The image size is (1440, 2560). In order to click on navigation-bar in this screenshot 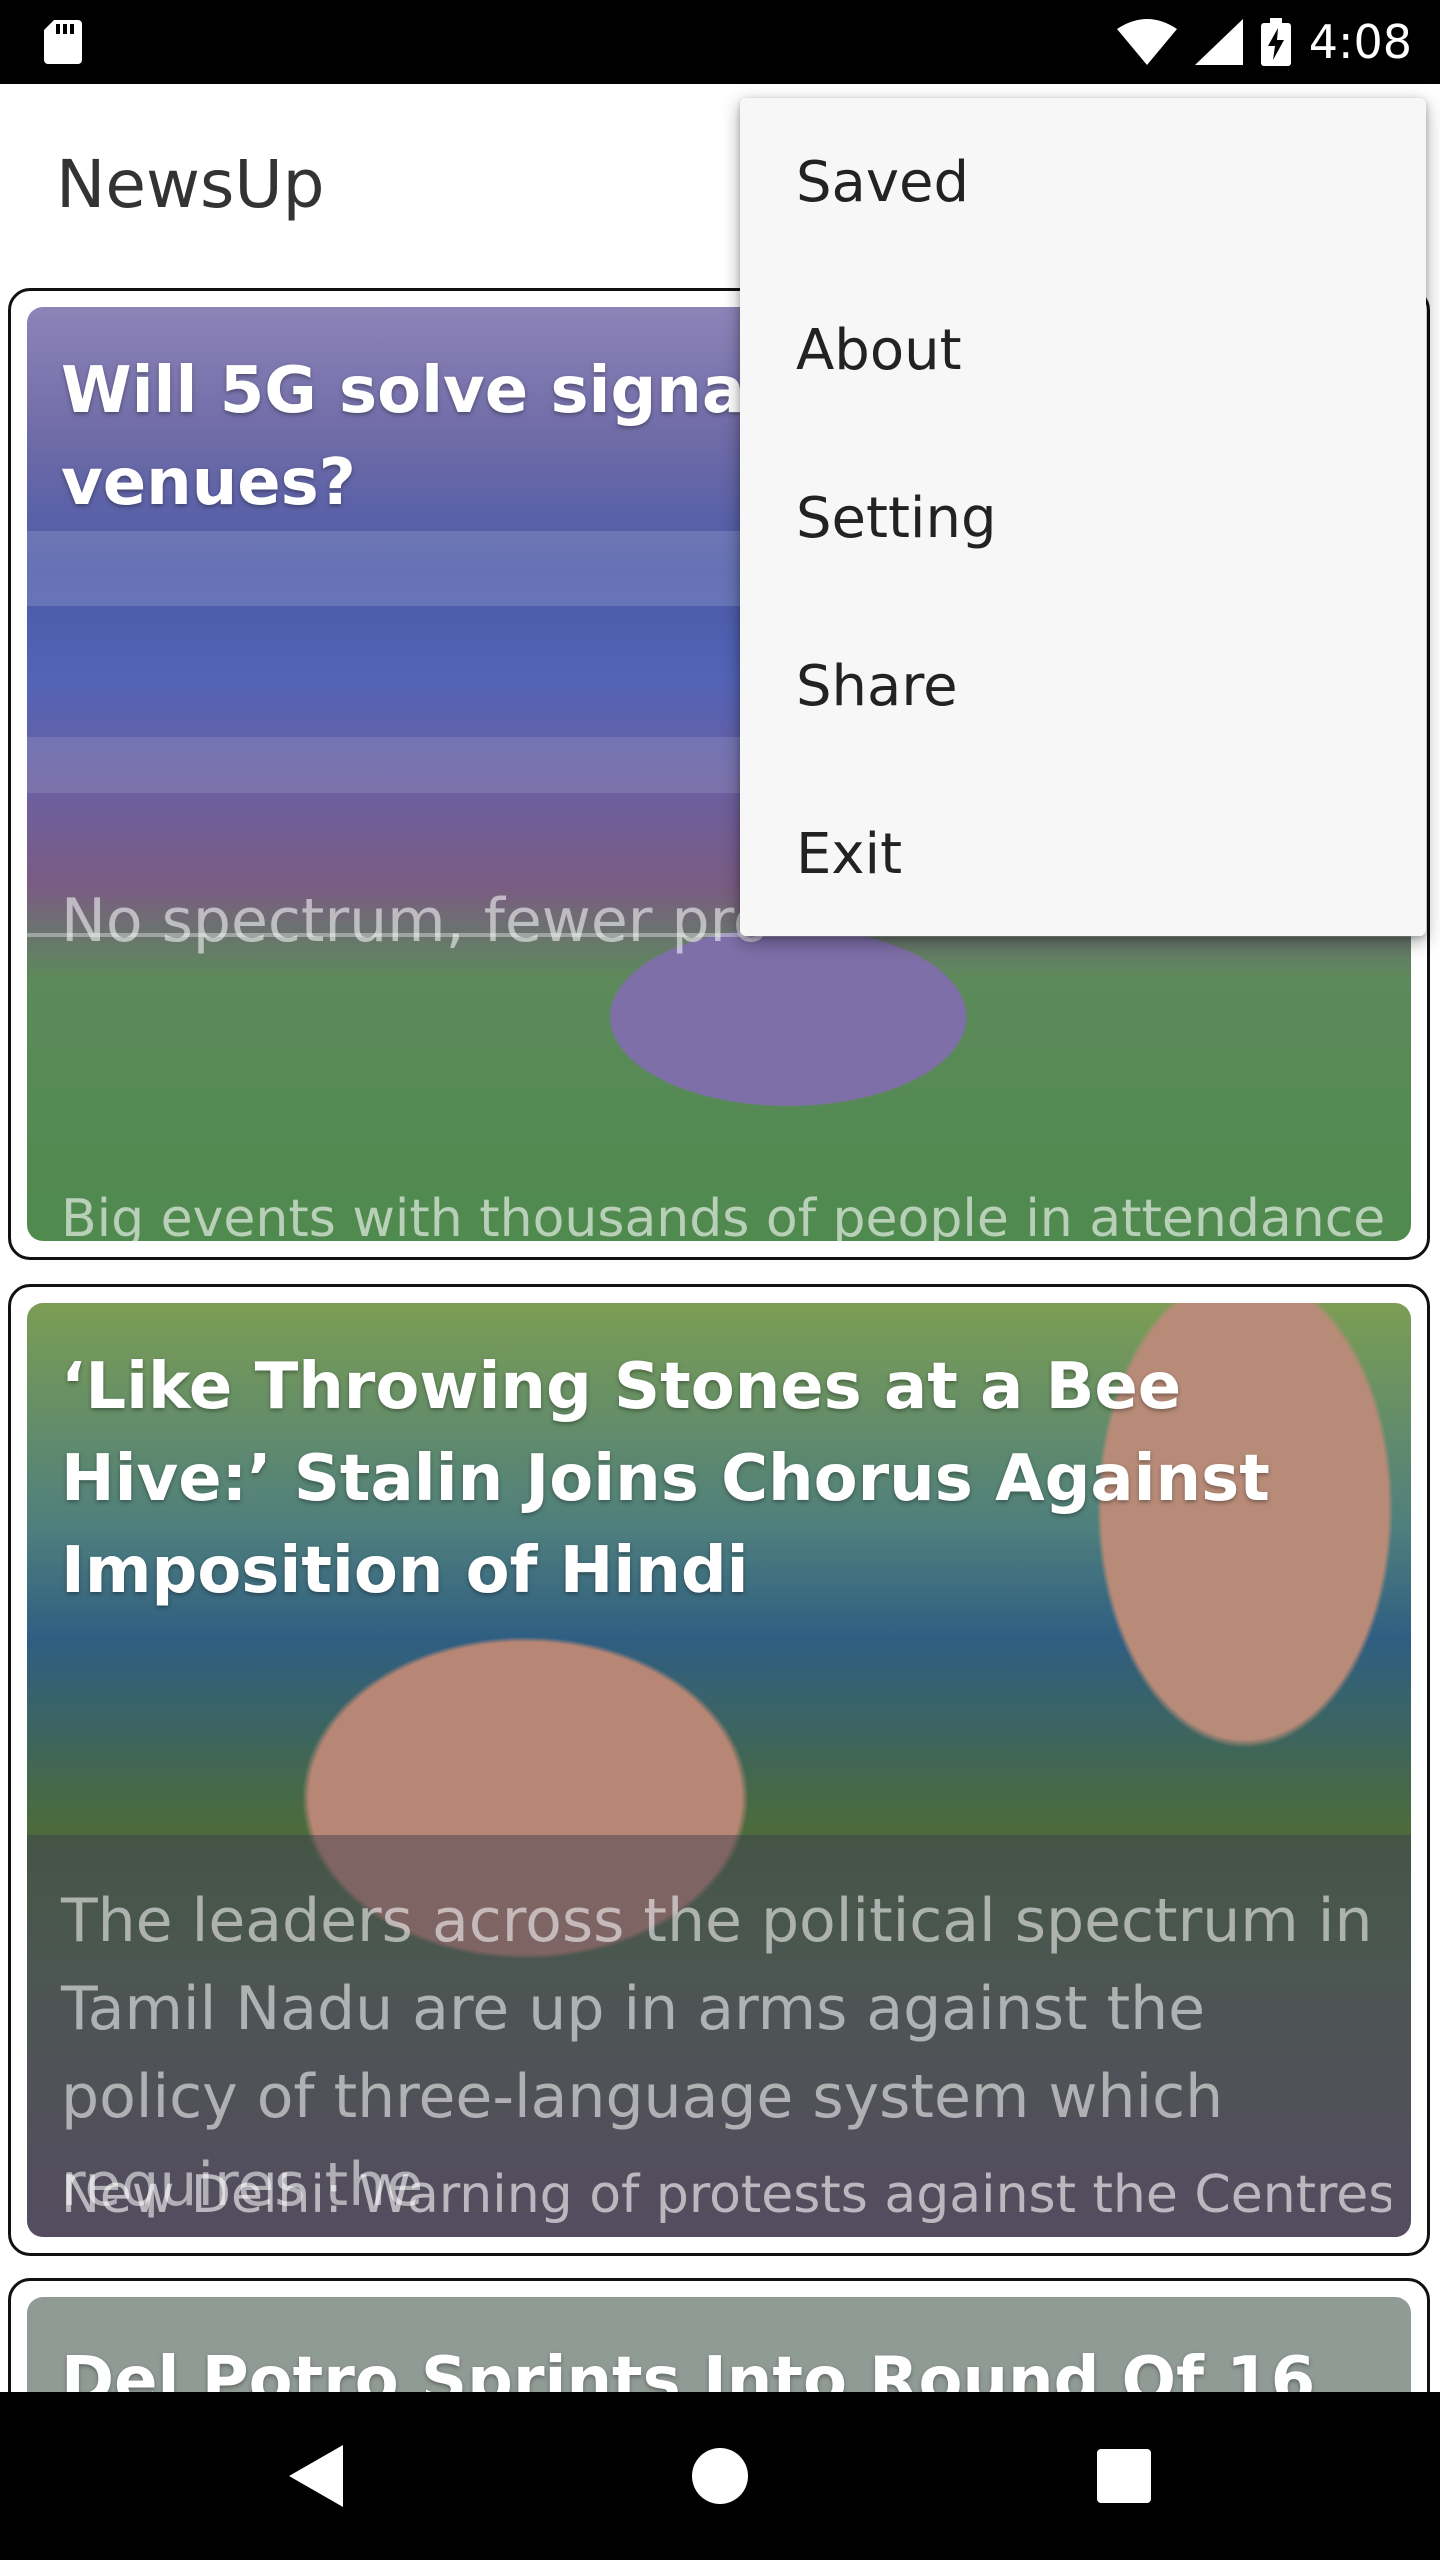, I will do `click(720, 2476)`.